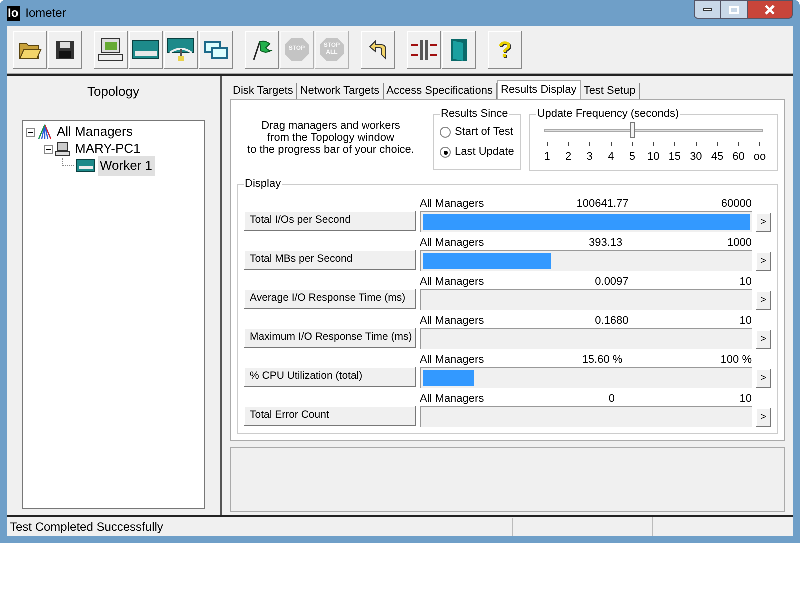 The image size is (800, 589). Describe the element at coordinates (612, 321) in the screenshot. I see `value-label: 0.1680` at that location.